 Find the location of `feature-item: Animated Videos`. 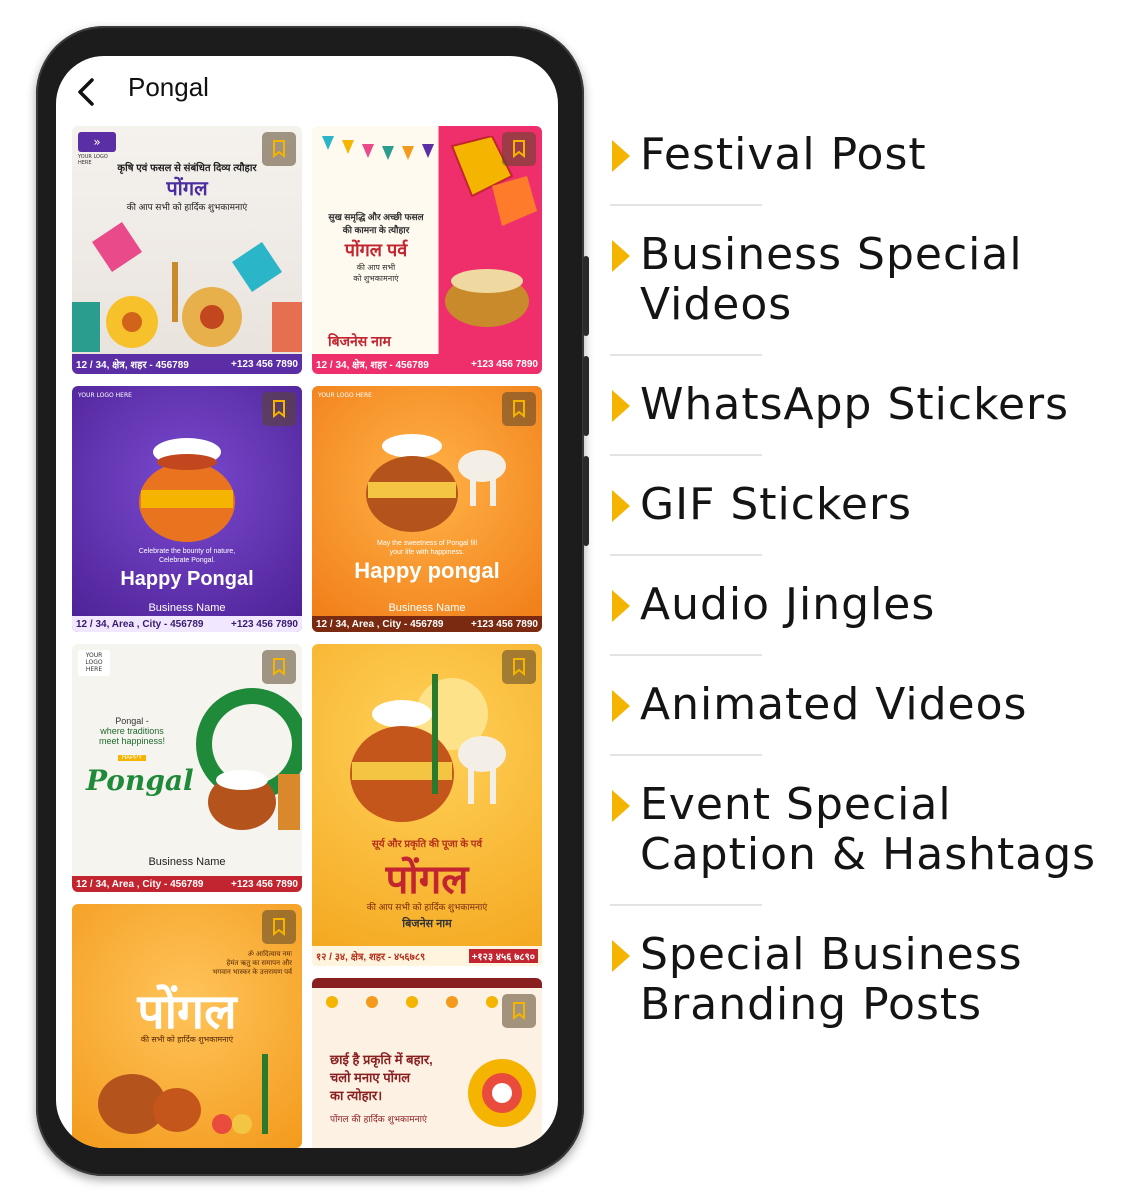

feature-item: Animated Videos is located at coordinates (861, 705).